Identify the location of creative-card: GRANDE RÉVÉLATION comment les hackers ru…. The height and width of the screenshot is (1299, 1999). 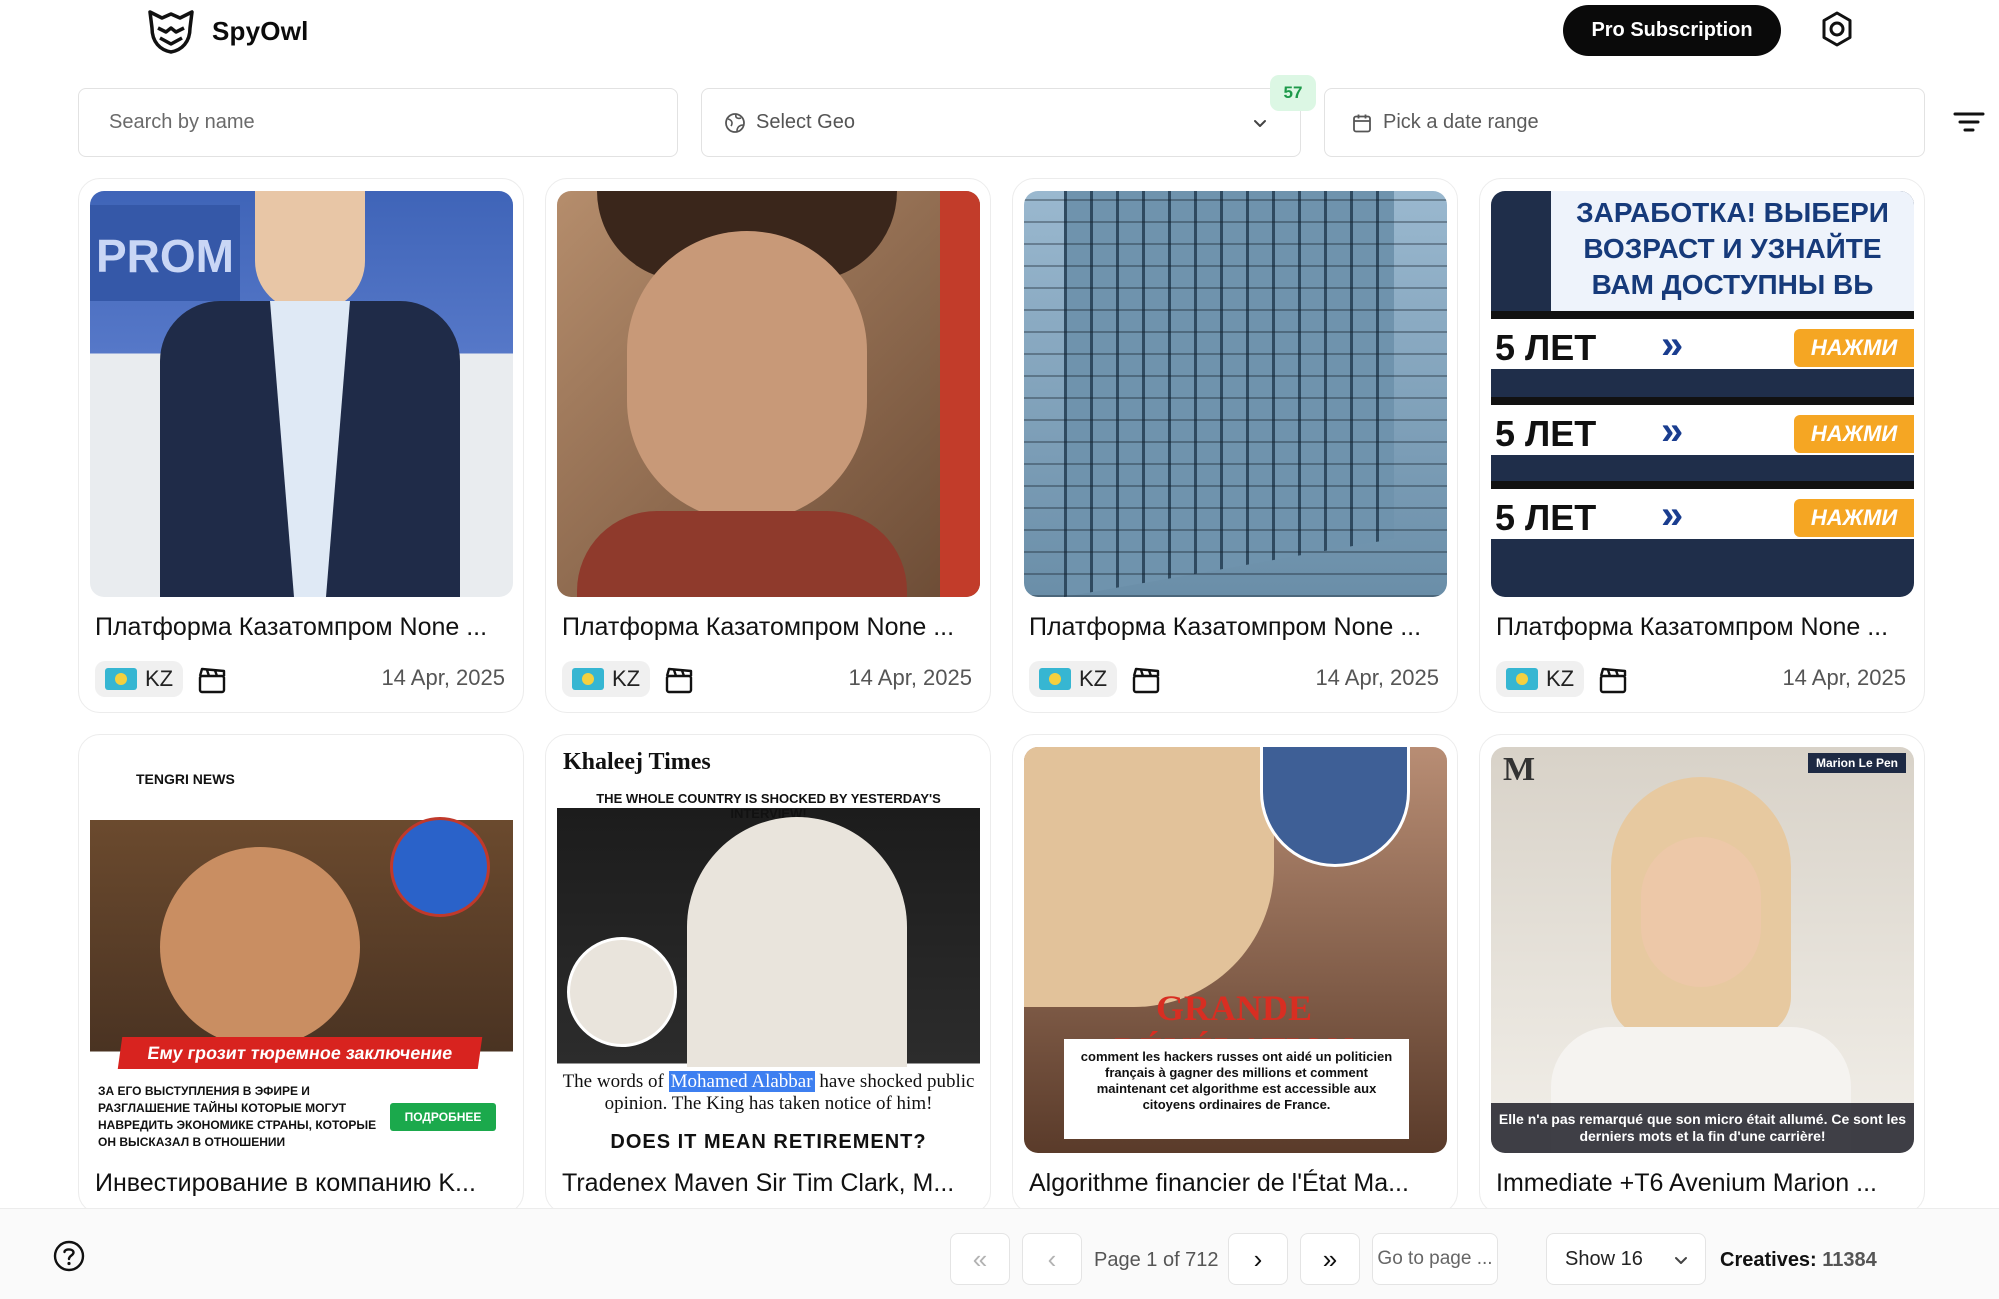
(1235, 974).